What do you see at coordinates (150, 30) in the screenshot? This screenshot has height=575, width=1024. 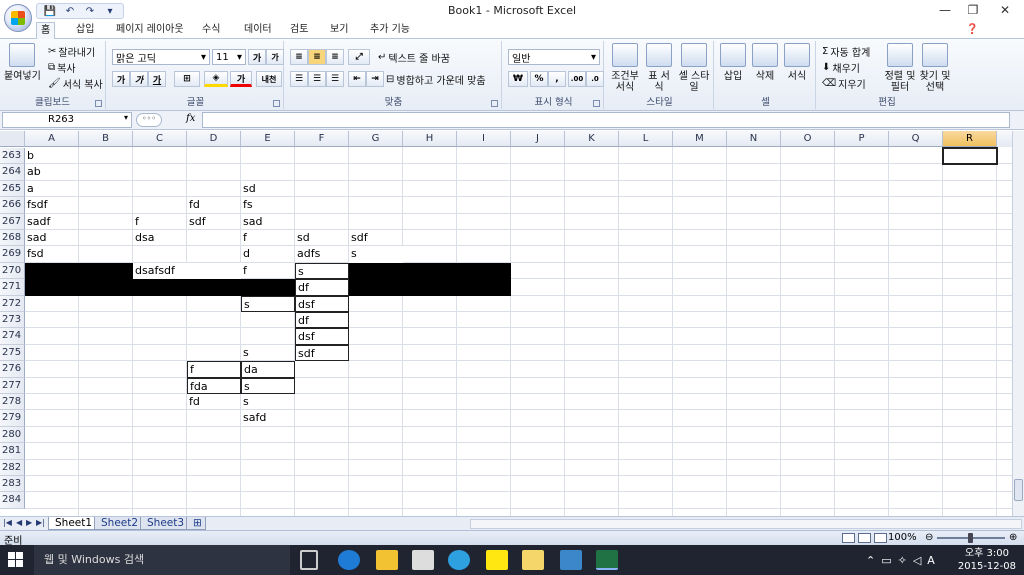 I see `tab-page-layout: 페이지 레이아웃` at bounding box center [150, 30].